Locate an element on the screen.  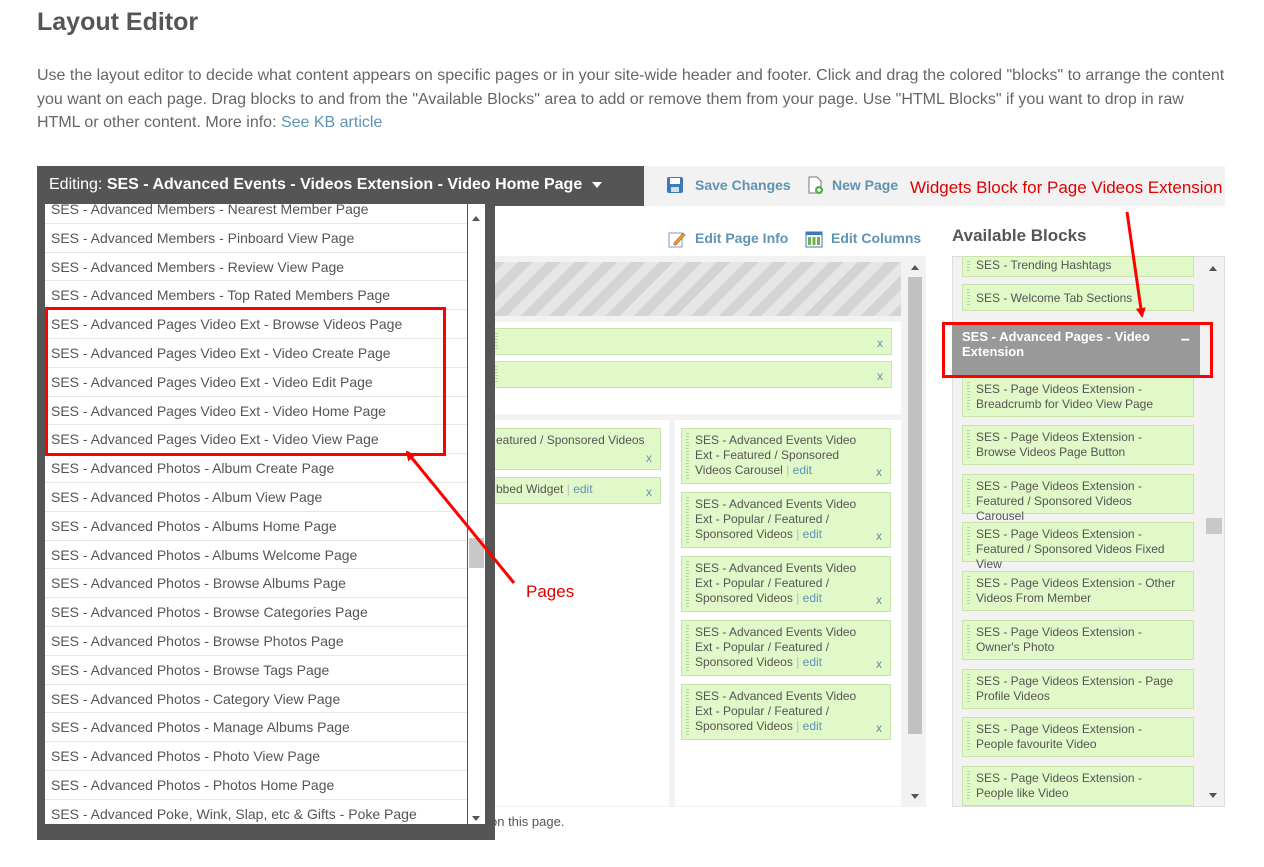
header-placeholder is located at coordinates (695, 289).